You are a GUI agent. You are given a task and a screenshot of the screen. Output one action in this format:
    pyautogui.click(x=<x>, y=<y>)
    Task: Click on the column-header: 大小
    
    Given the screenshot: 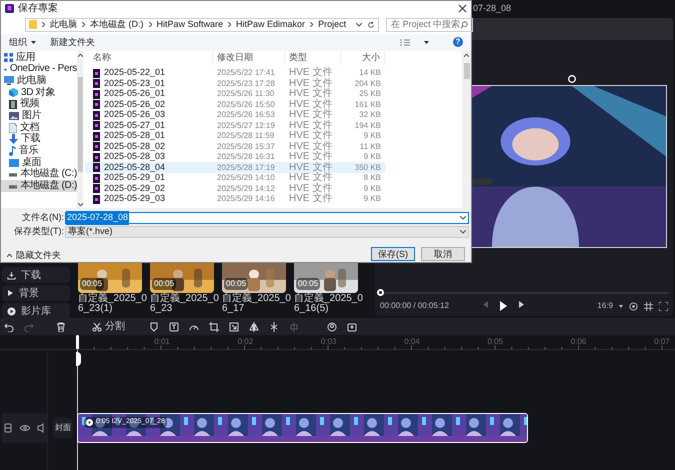 What is the action you would take?
    pyautogui.click(x=363, y=58)
    